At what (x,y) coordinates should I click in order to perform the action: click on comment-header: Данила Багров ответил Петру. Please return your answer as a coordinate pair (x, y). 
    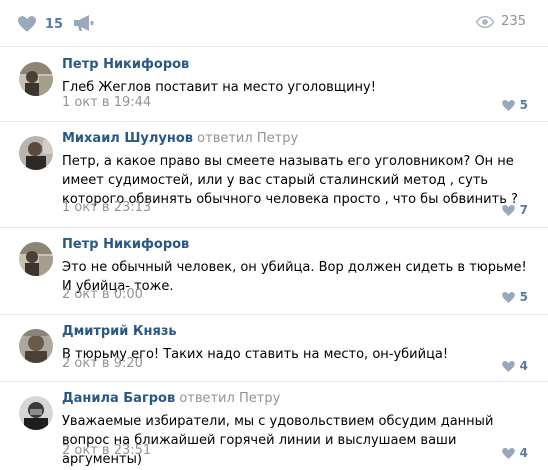
    Looking at the image, I should click on (171, 398).